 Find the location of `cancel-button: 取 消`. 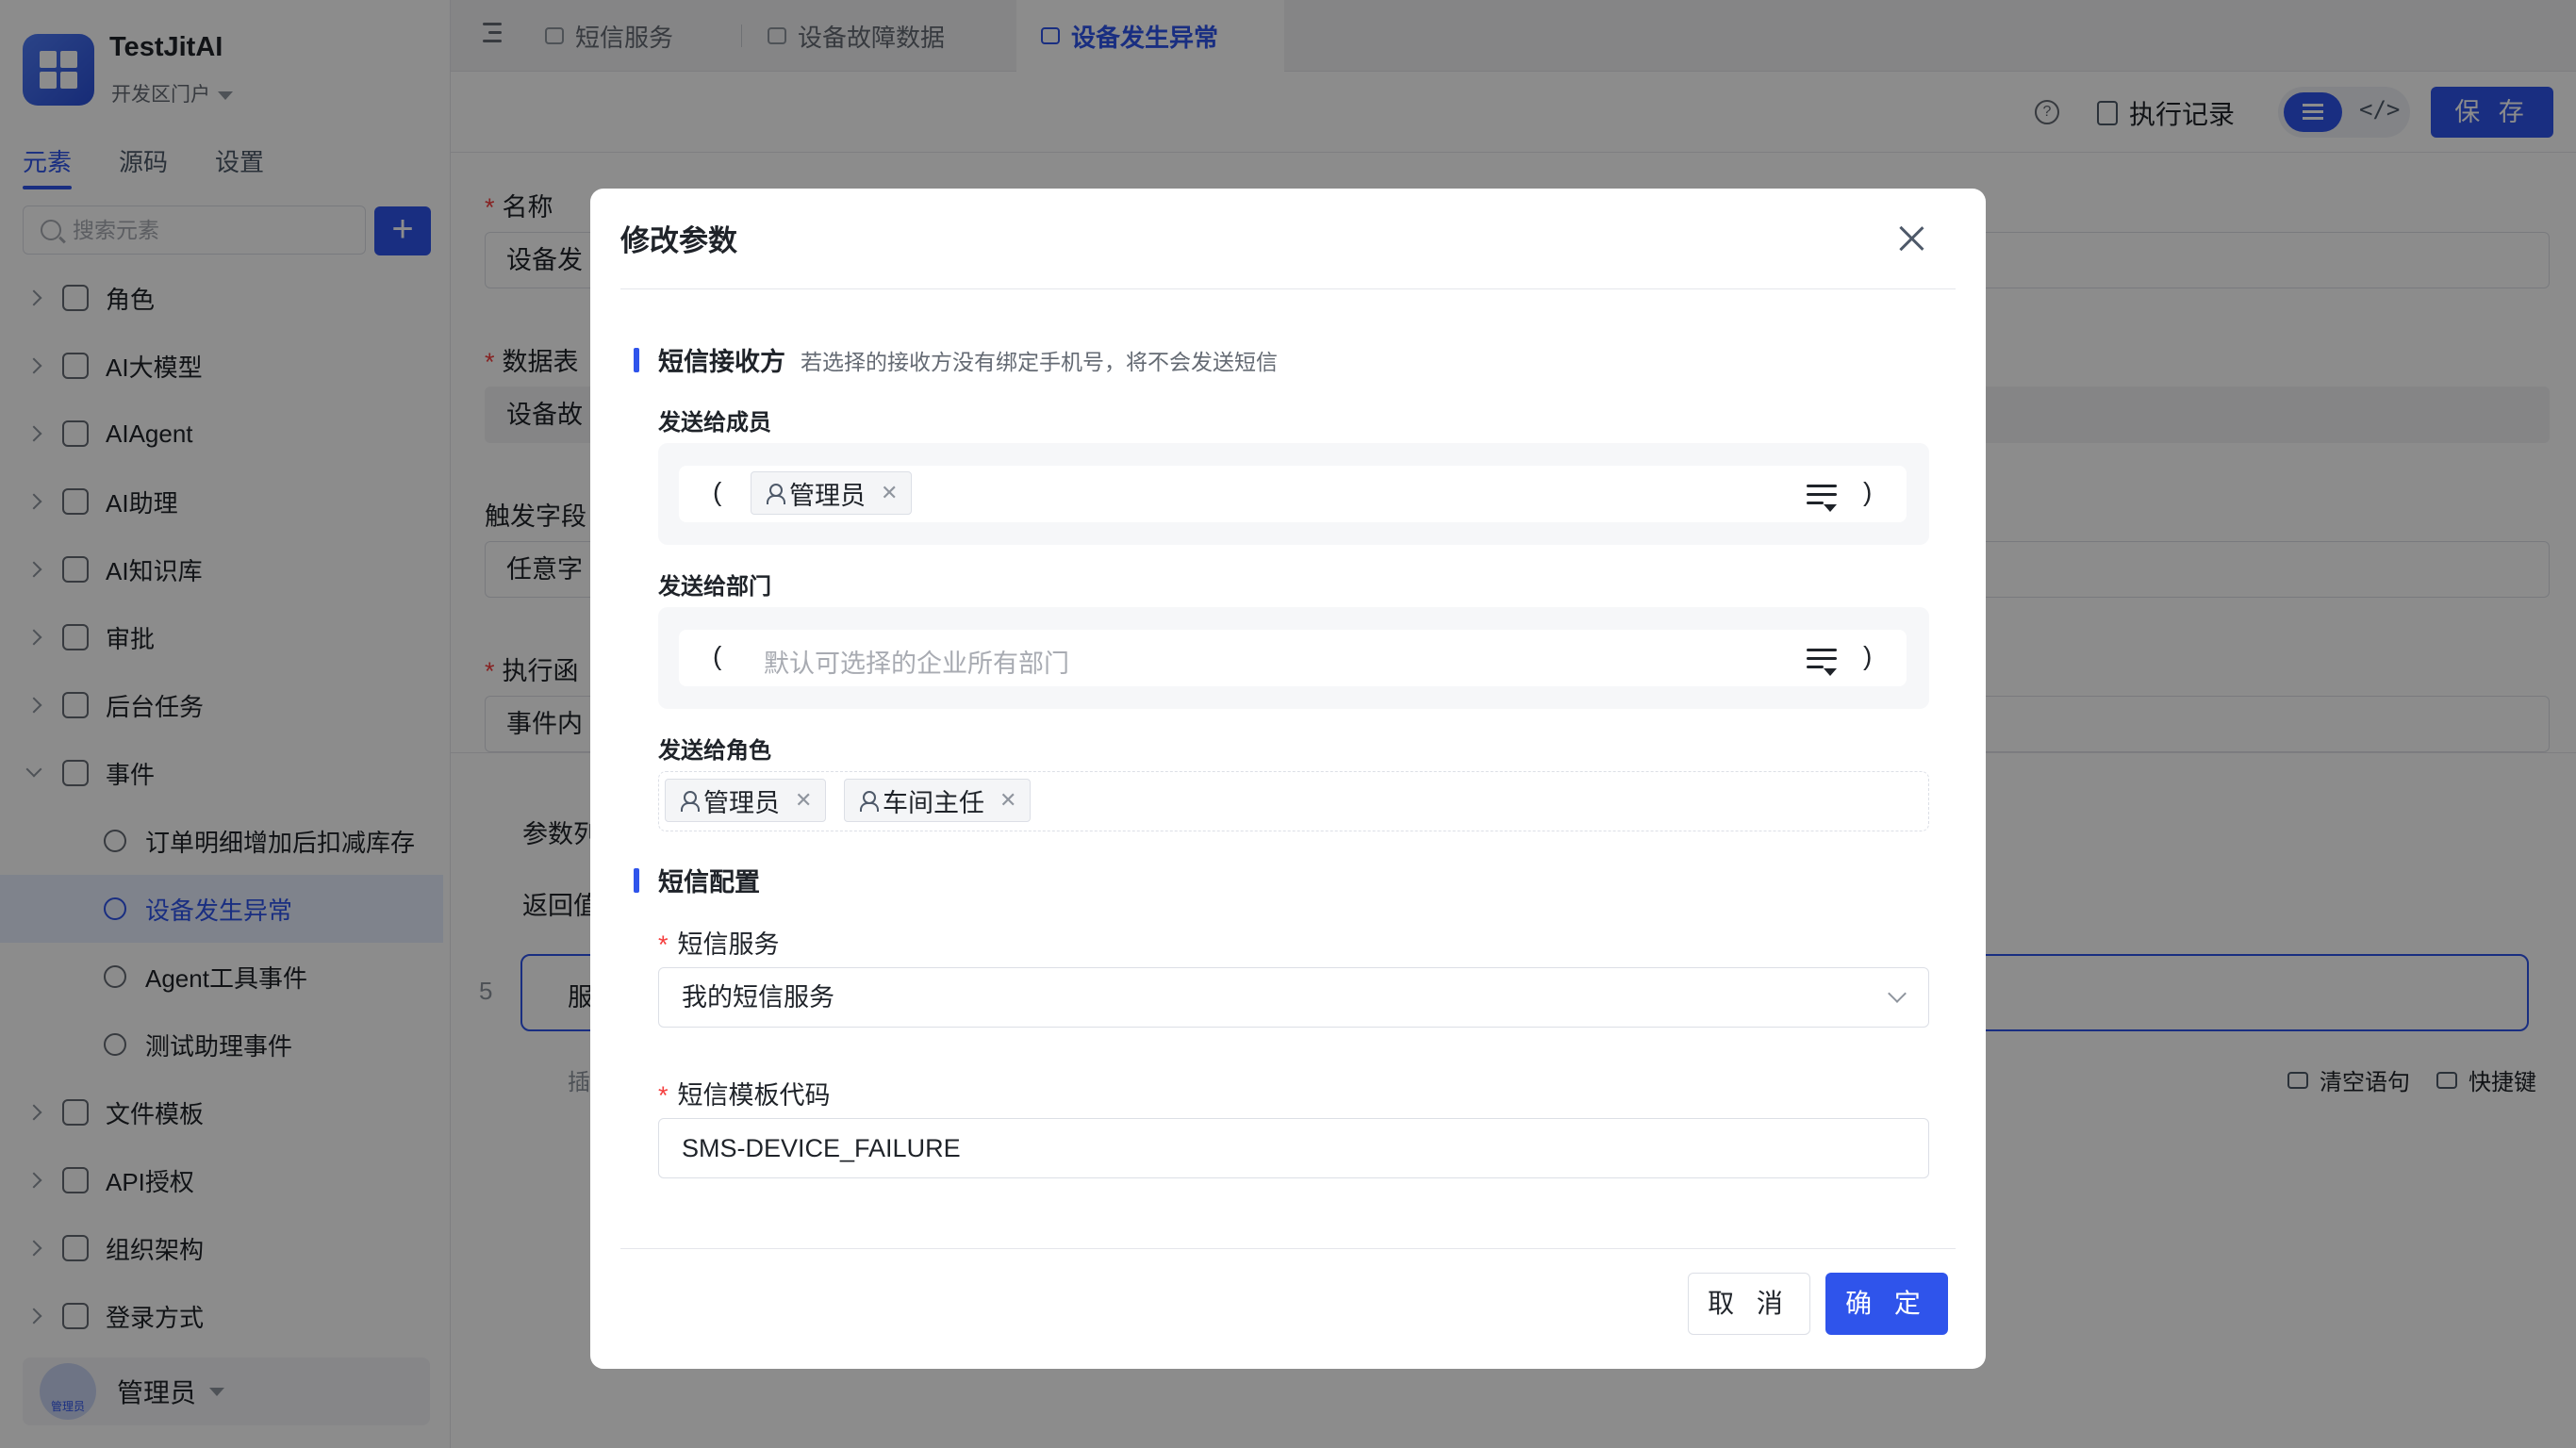

cancel-button: 取 消 is located at coordinates (1749, 1304).